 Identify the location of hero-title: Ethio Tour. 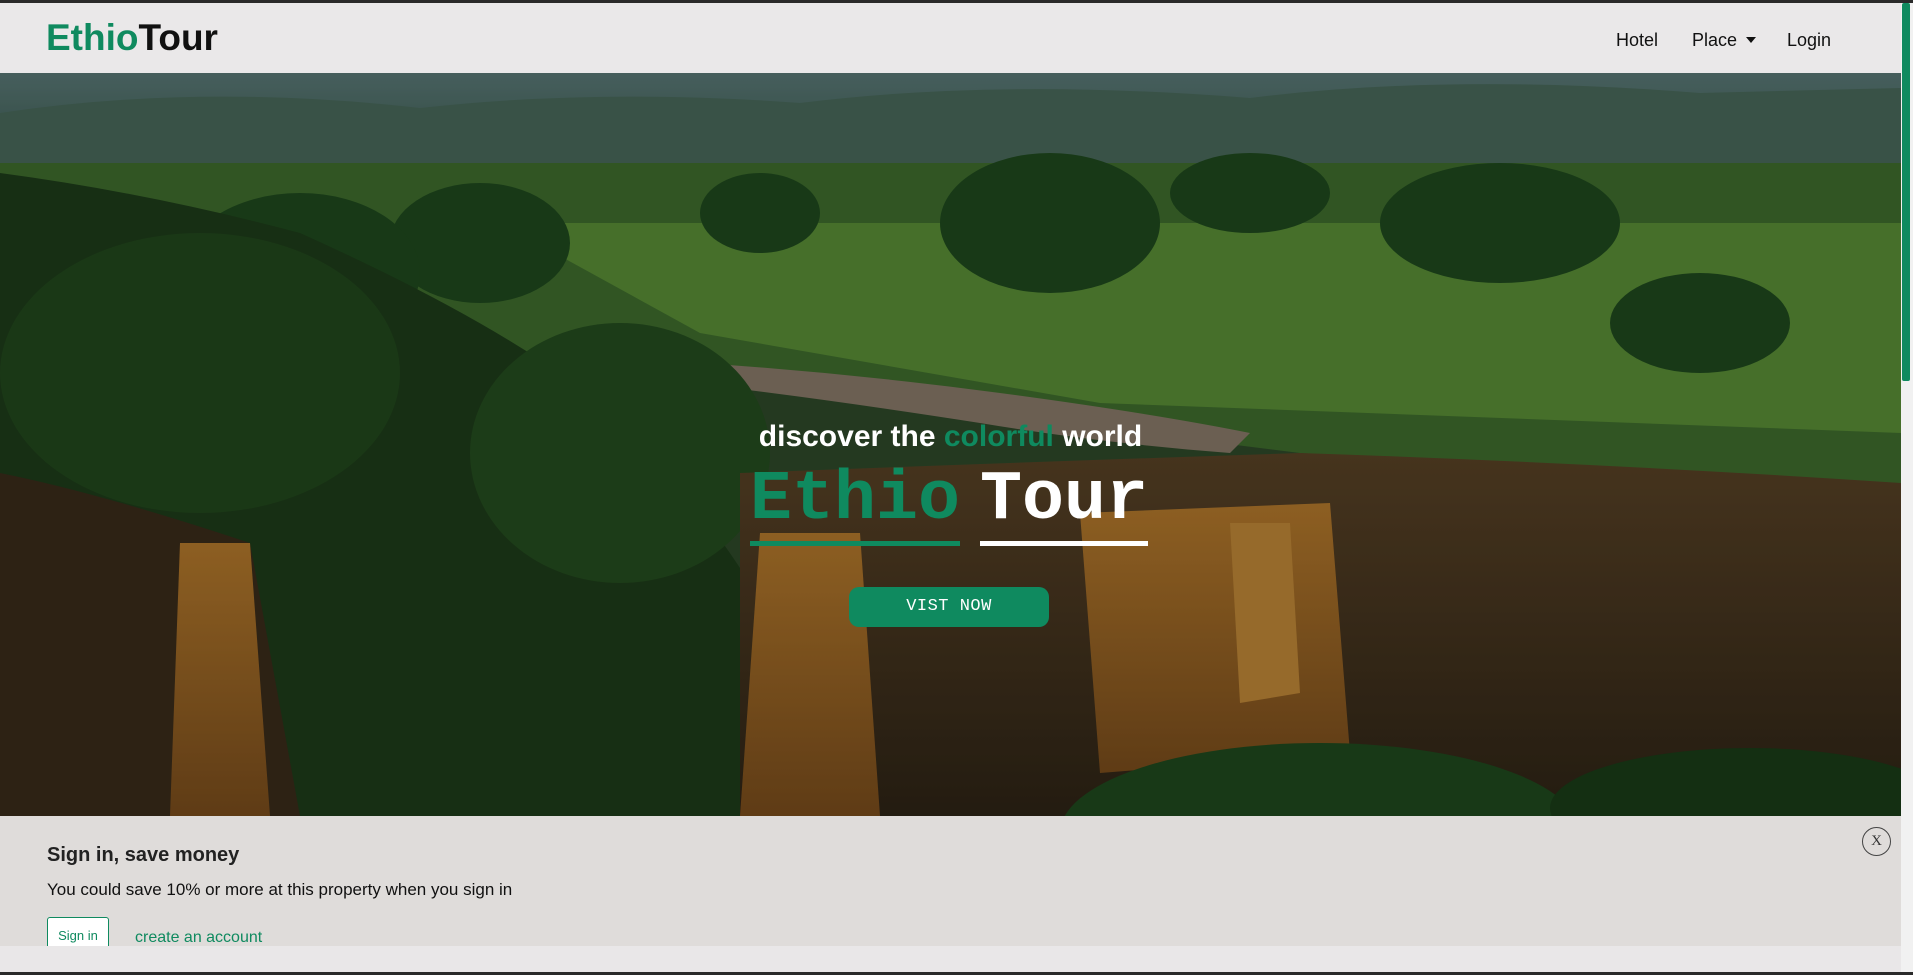
(949, 503).